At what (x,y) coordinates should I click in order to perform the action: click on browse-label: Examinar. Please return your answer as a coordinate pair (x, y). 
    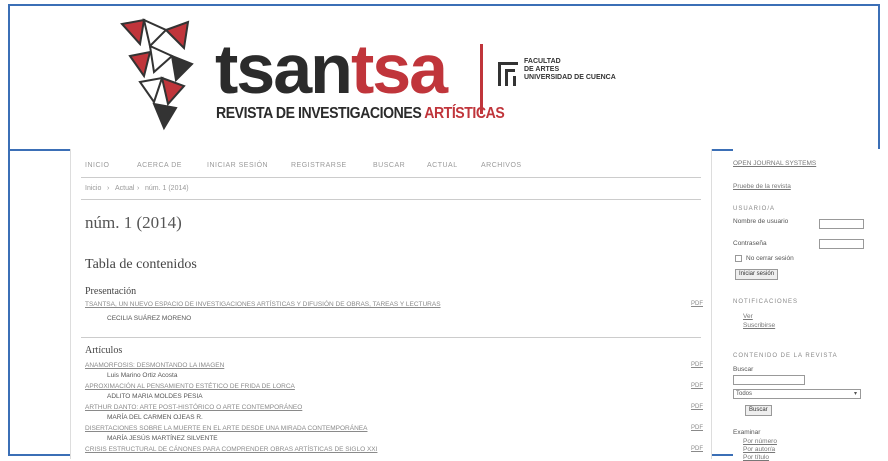
    Looking at the image, I should click on (747, 432).